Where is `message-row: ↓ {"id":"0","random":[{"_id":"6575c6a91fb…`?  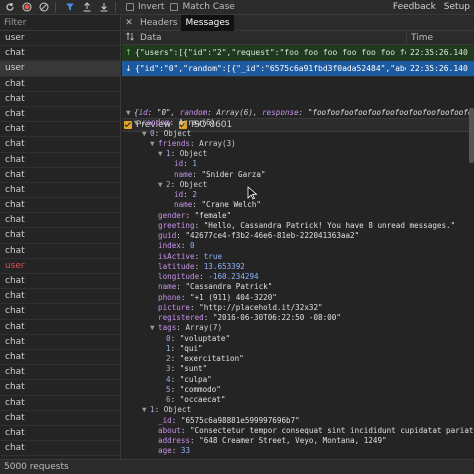 message-row: ↓ {"id":"0","random":[{"_id":"6575c6a91fb… is located at coordinates (298, 69).